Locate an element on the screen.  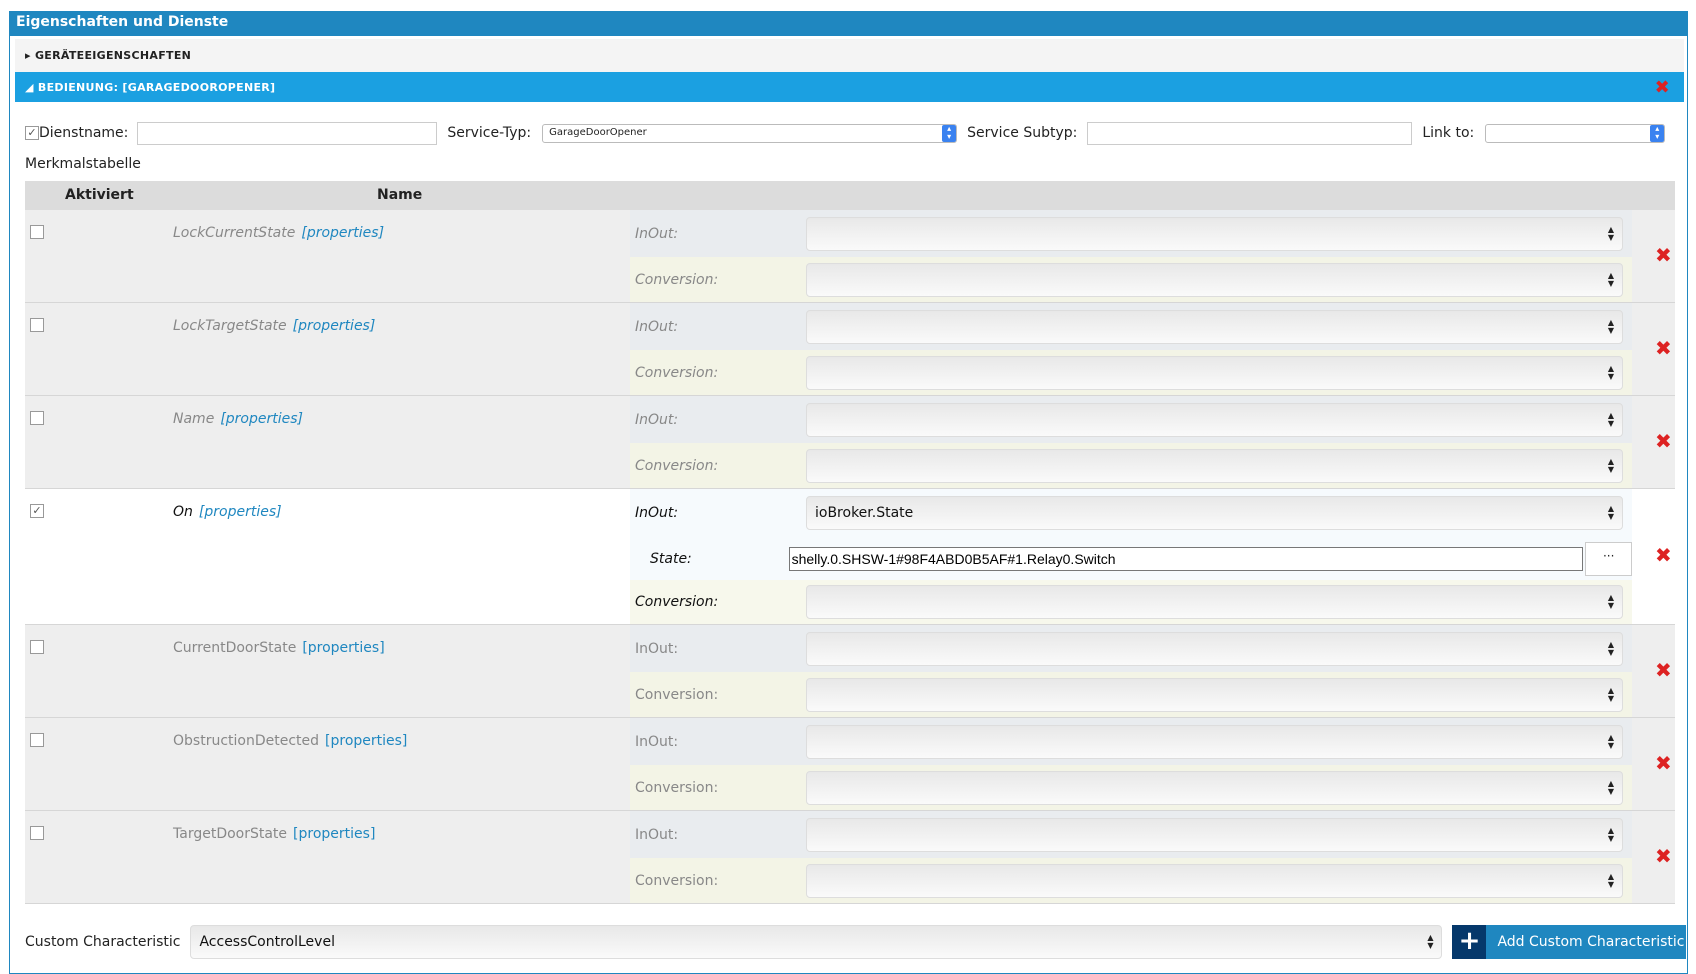
add-custom-characteristic-button: + Add Custom Characteristic is located at coordinates (1569, 942).